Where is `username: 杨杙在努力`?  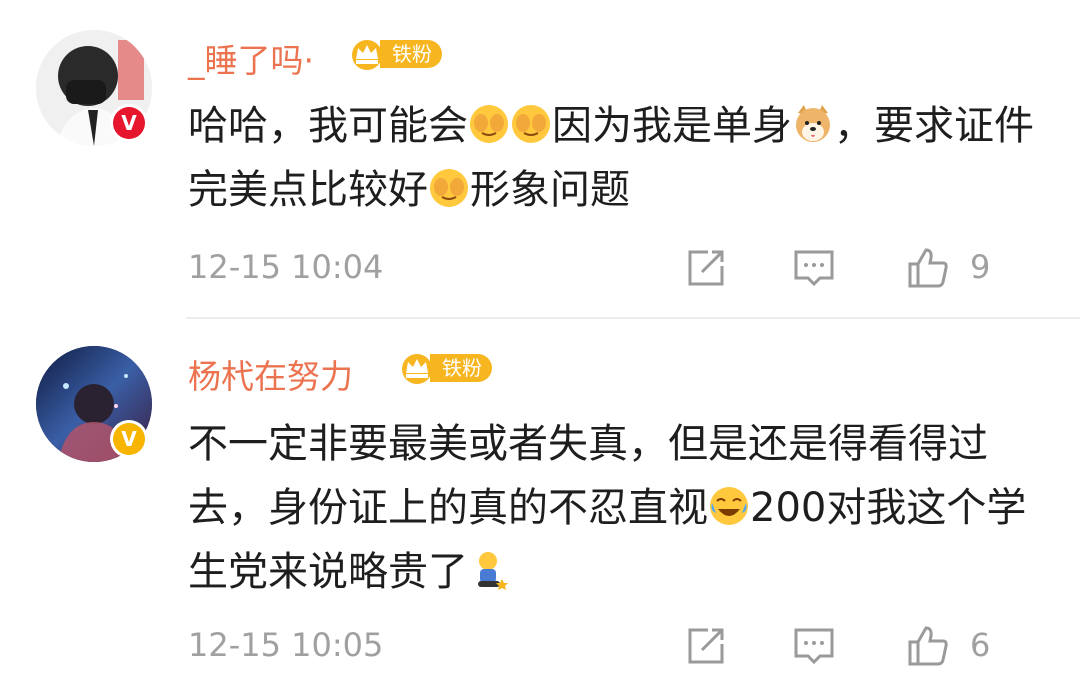
username: 杨杙在努力 is located at coordinates (270, 374).